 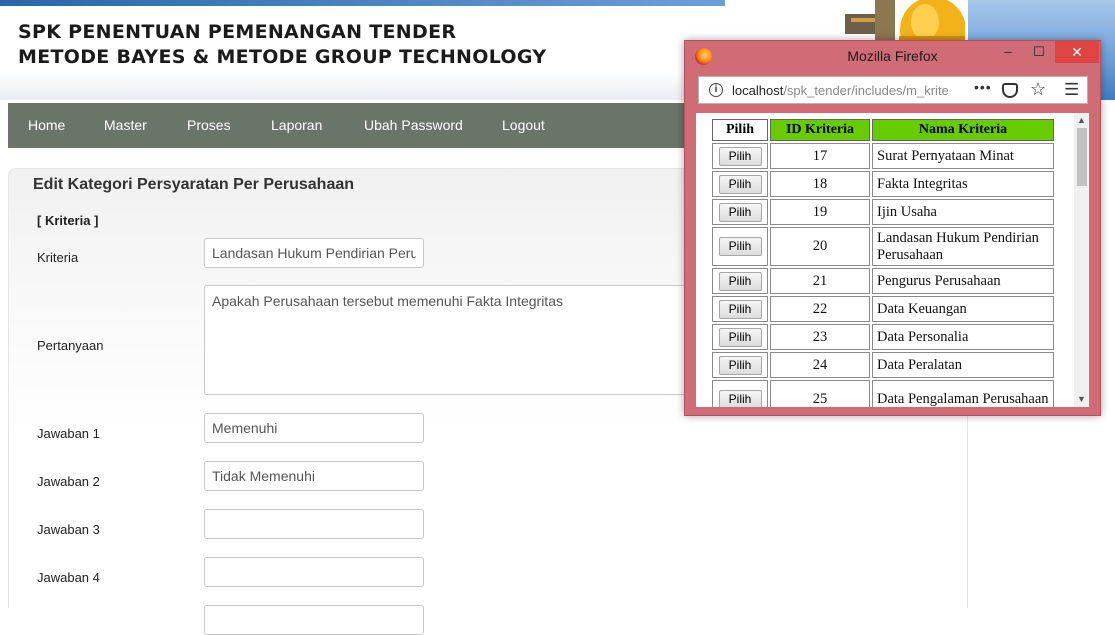 I want to click on nama-cell: Data Pengalaman Perusahaan, so click(x=963, y=393).